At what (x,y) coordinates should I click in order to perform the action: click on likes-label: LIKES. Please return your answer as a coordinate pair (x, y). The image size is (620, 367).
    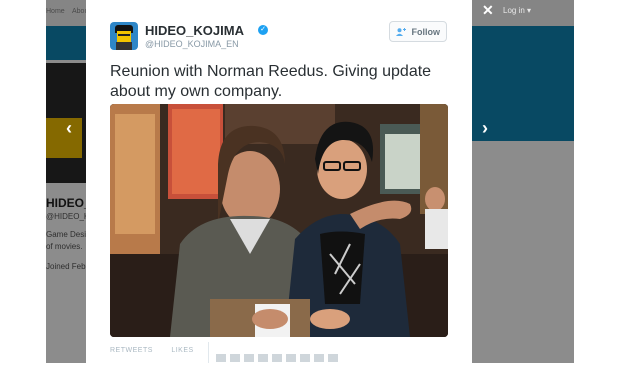
    Looking at the image, I should click on (182, 350).